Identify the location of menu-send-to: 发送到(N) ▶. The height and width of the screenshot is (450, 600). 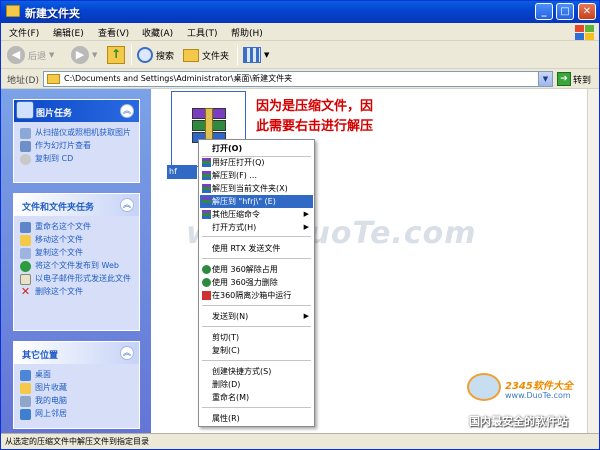
(256, 316).